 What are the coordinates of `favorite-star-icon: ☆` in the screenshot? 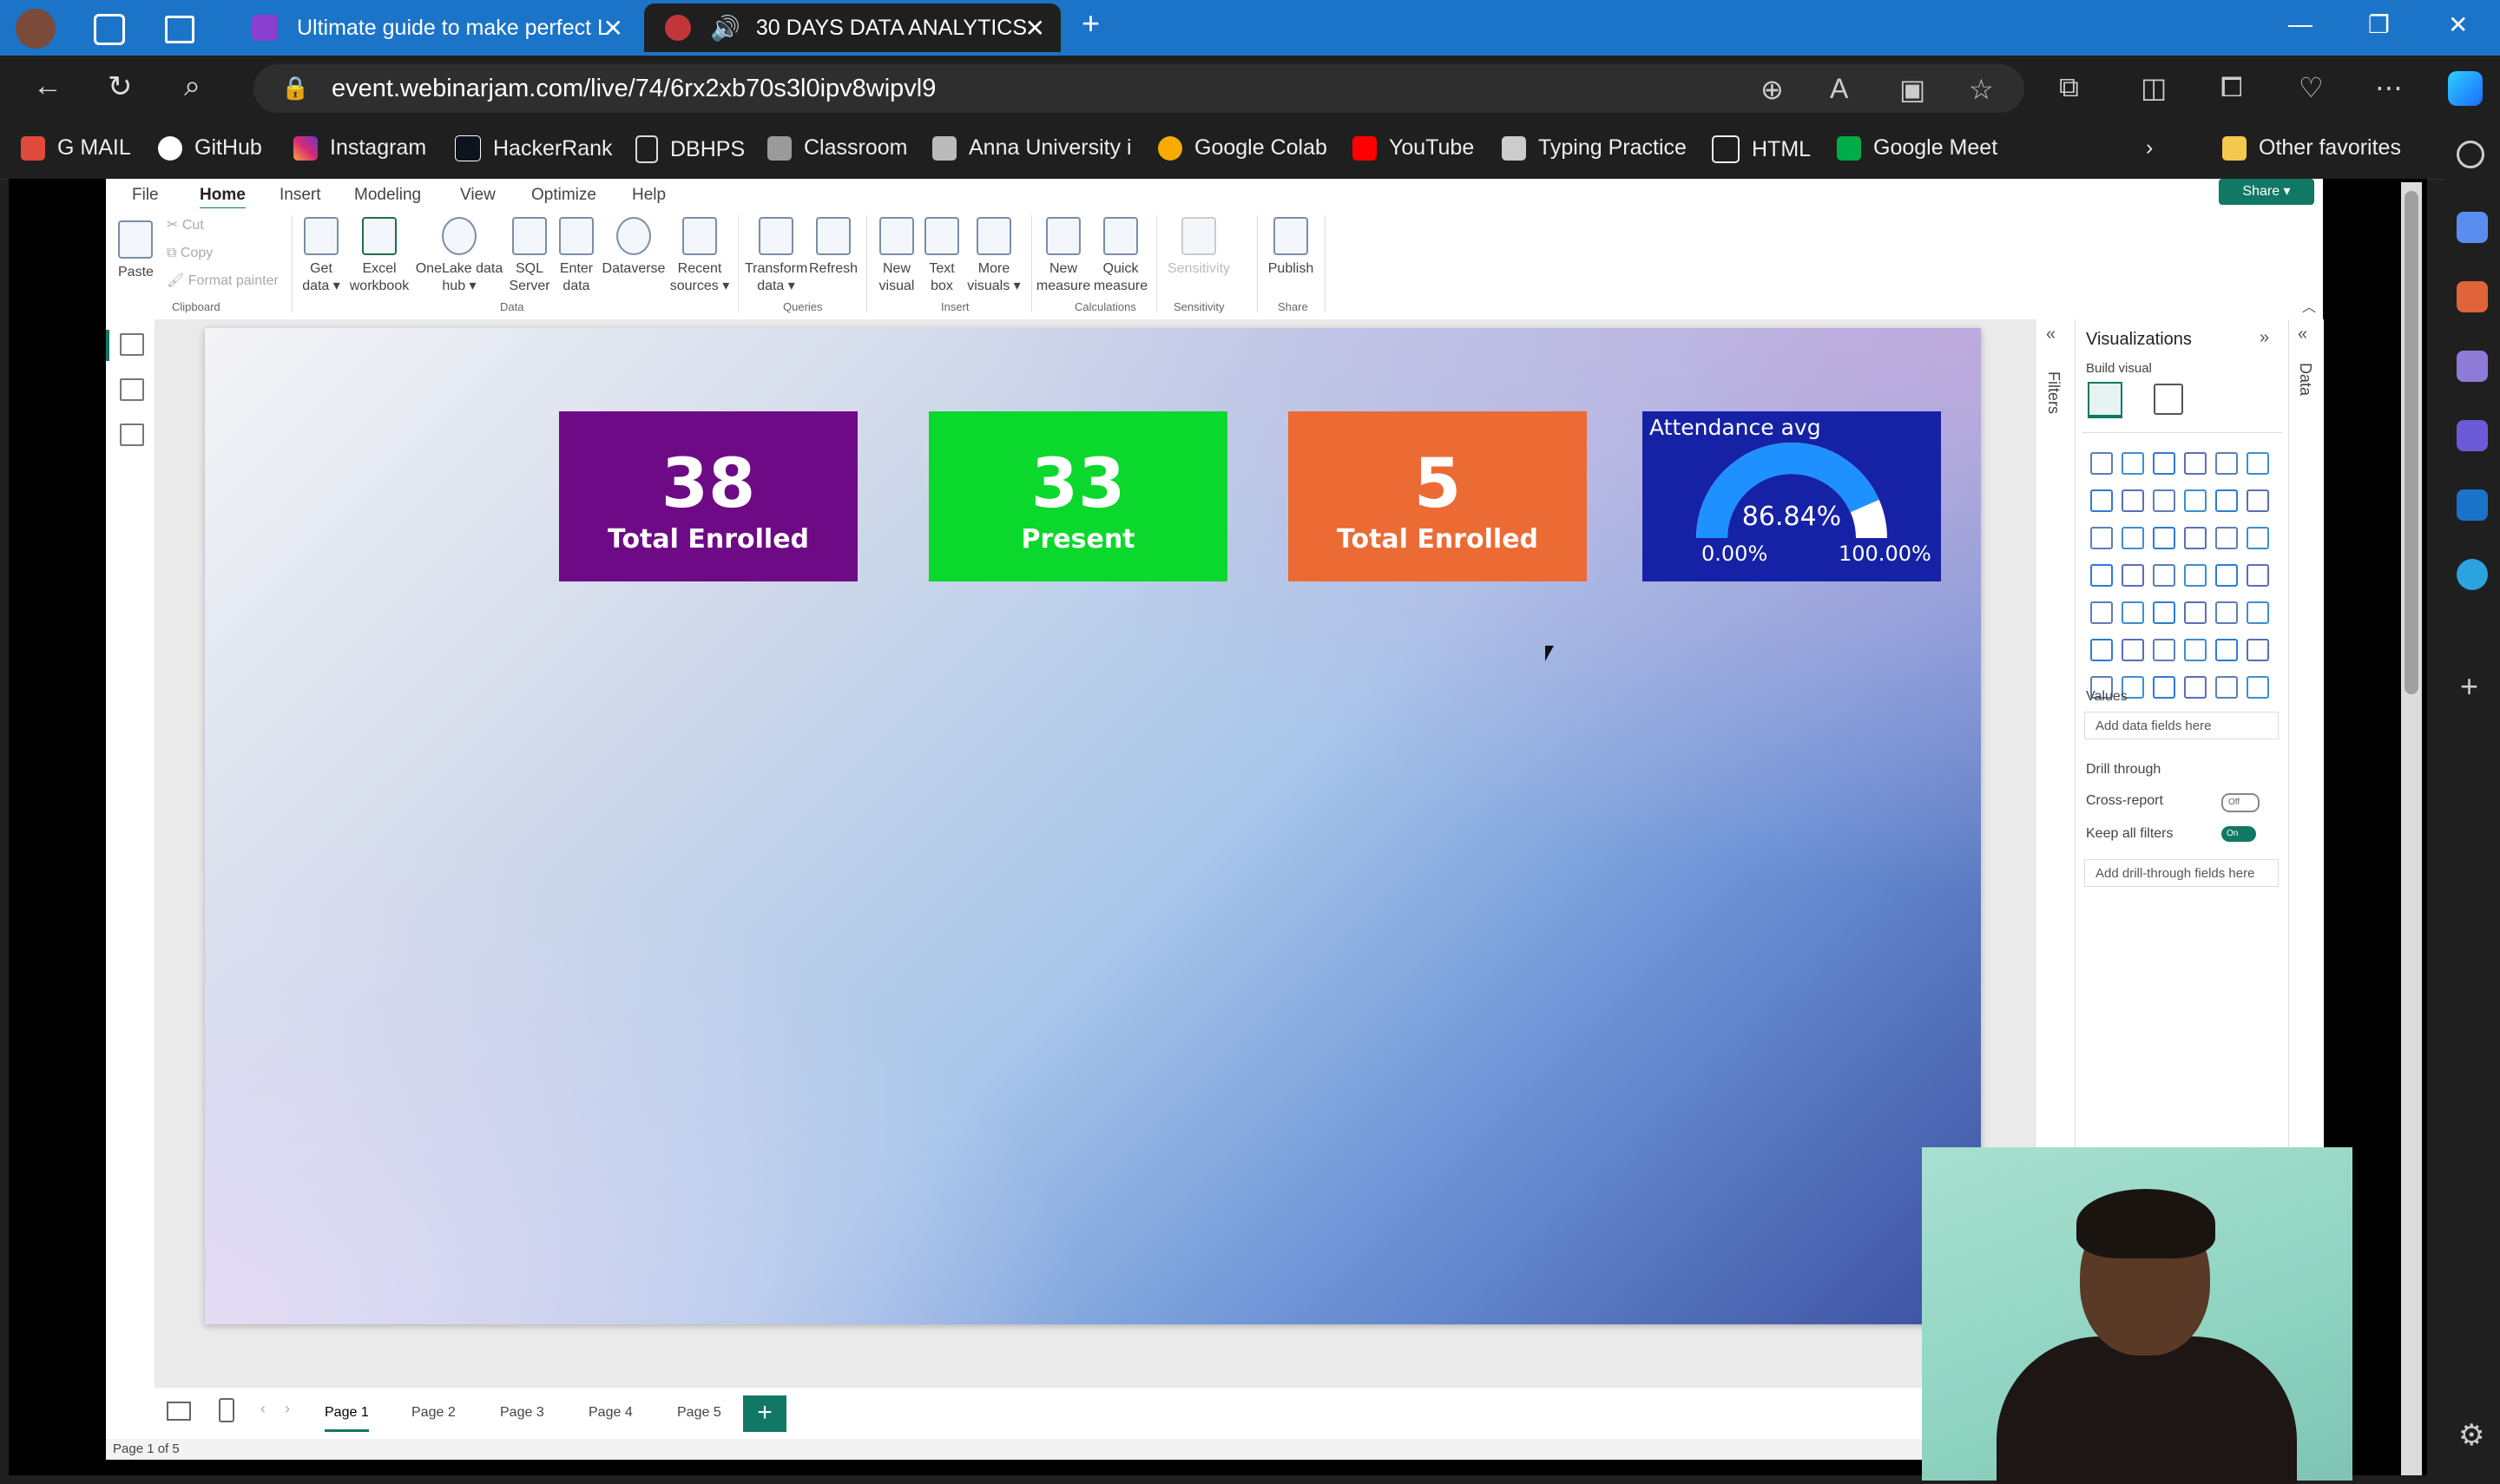 It's located at (1981, 90).